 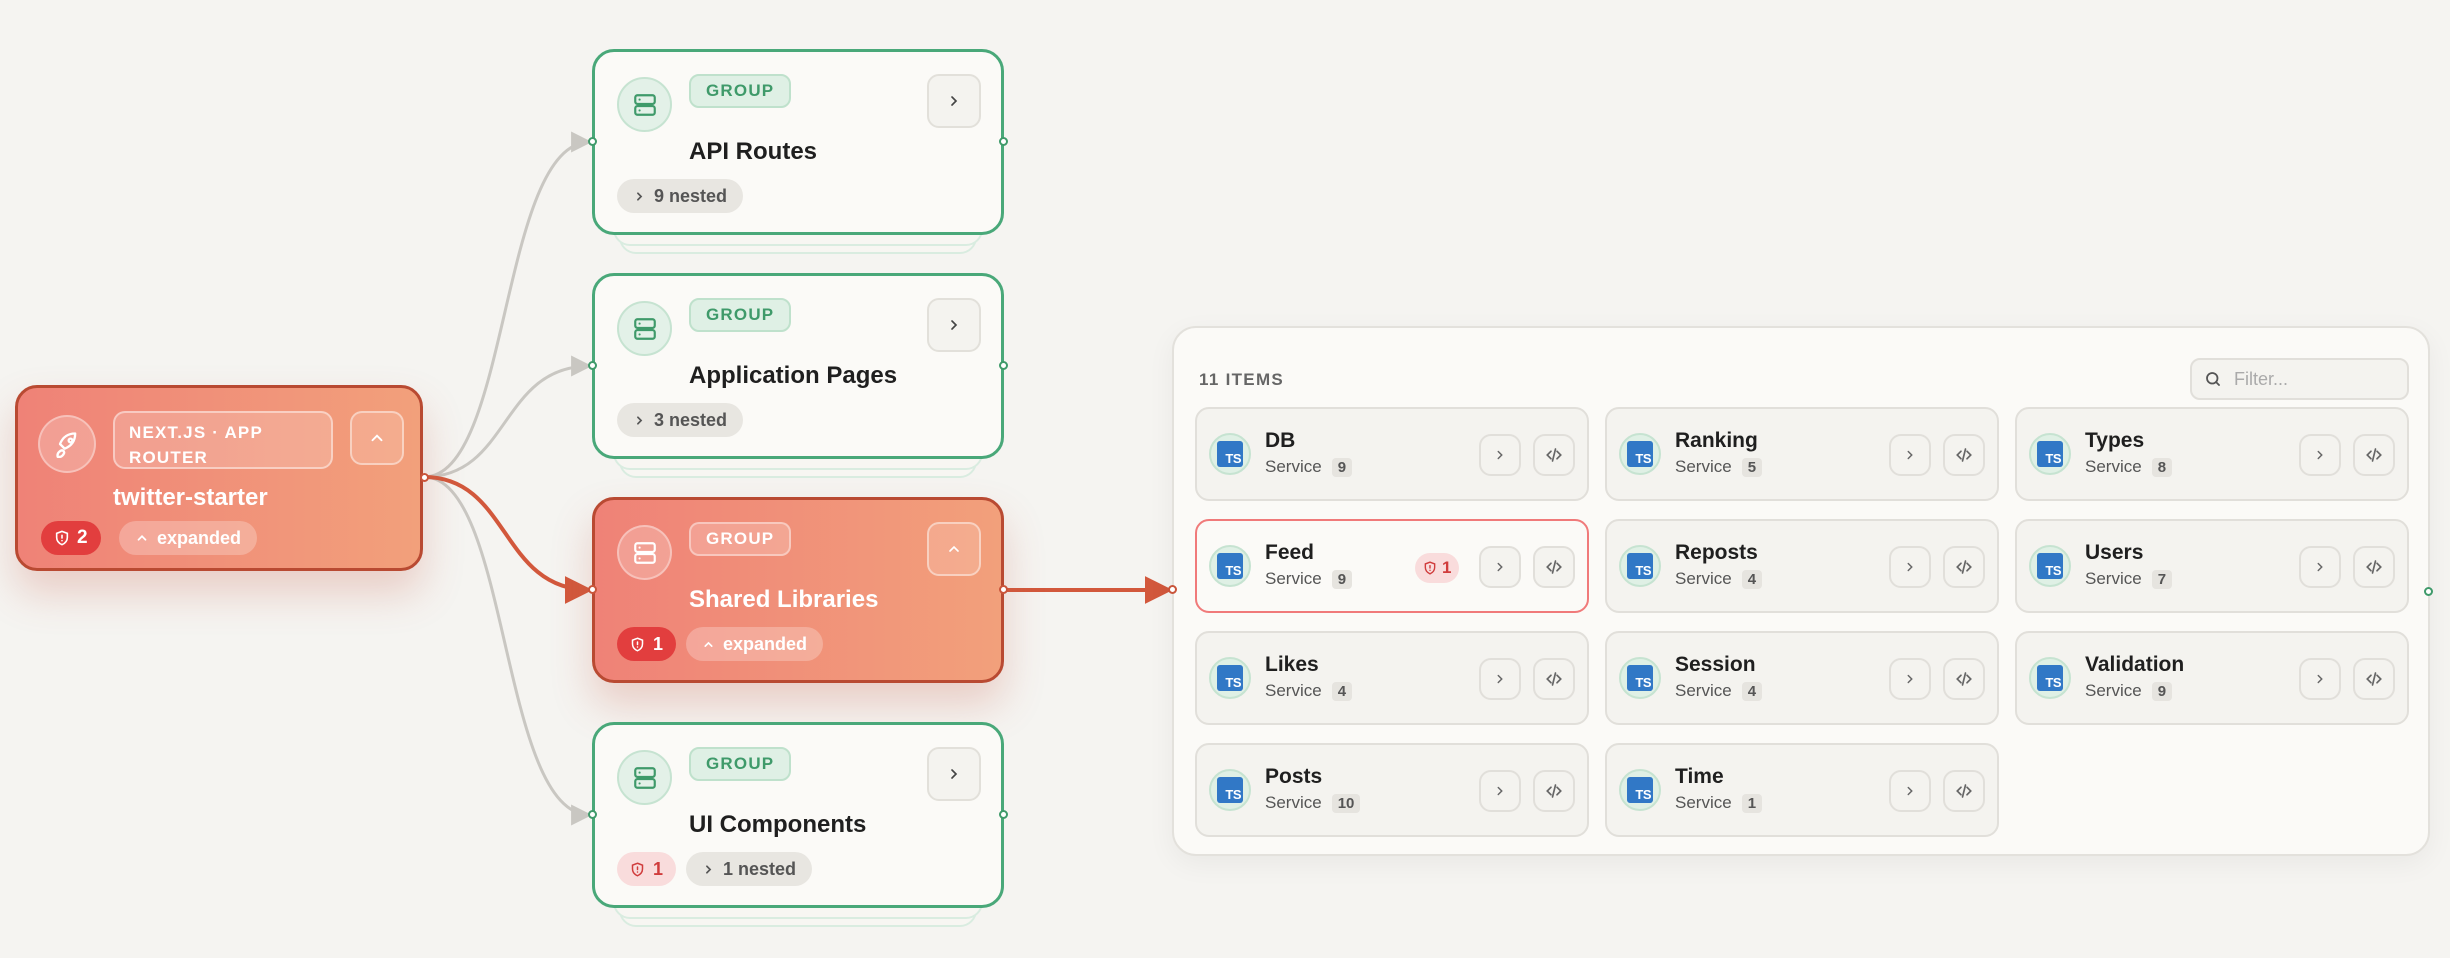 What do you see at coordinates (2050, 566) in the screenshot?
I see `typescript-icon: TS` at bounding box center [2050, 566].